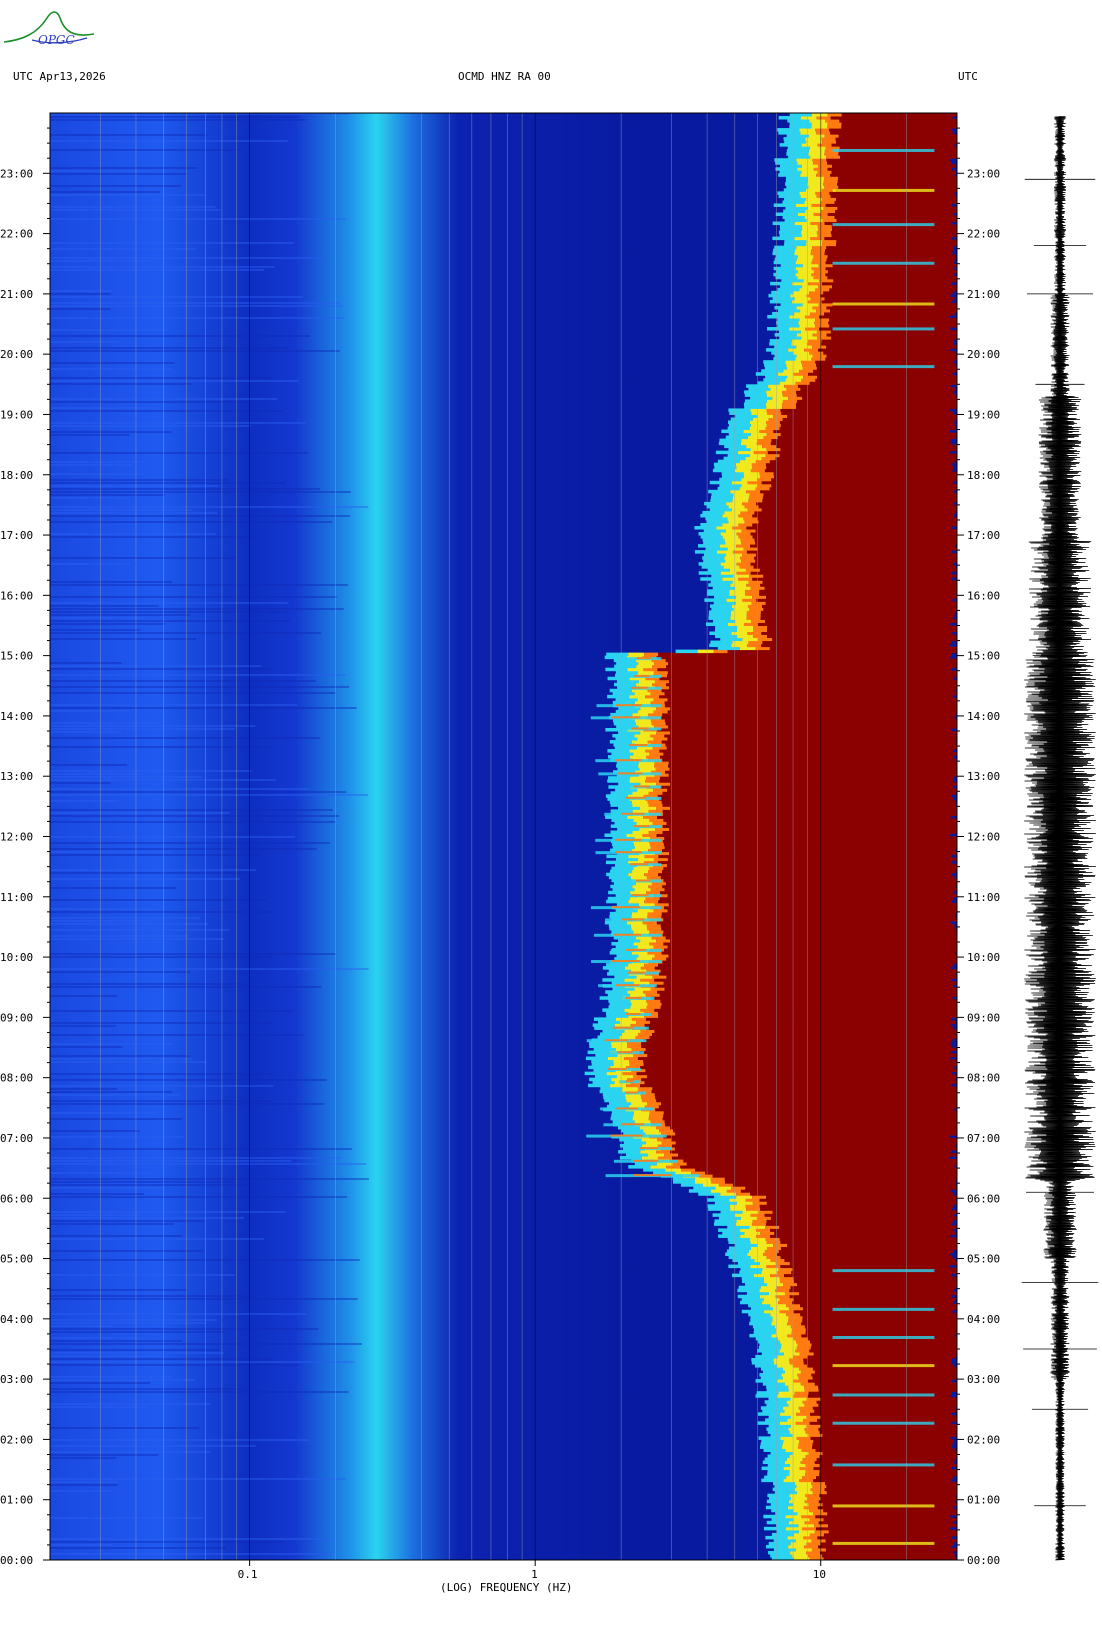 This screenshot has width=1102, height=1634. I want to click on x-tick-label: 1, so click(534, 1574).